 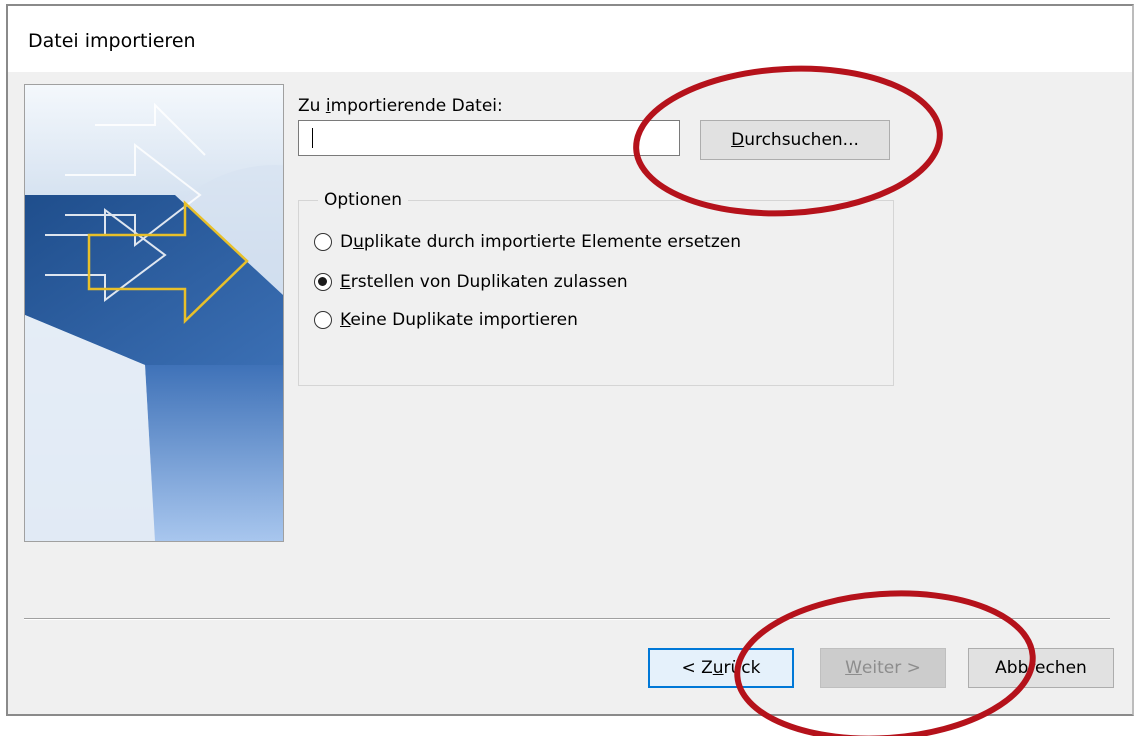 I want to click on wizard-banner-image, so click(x=154, y=313).